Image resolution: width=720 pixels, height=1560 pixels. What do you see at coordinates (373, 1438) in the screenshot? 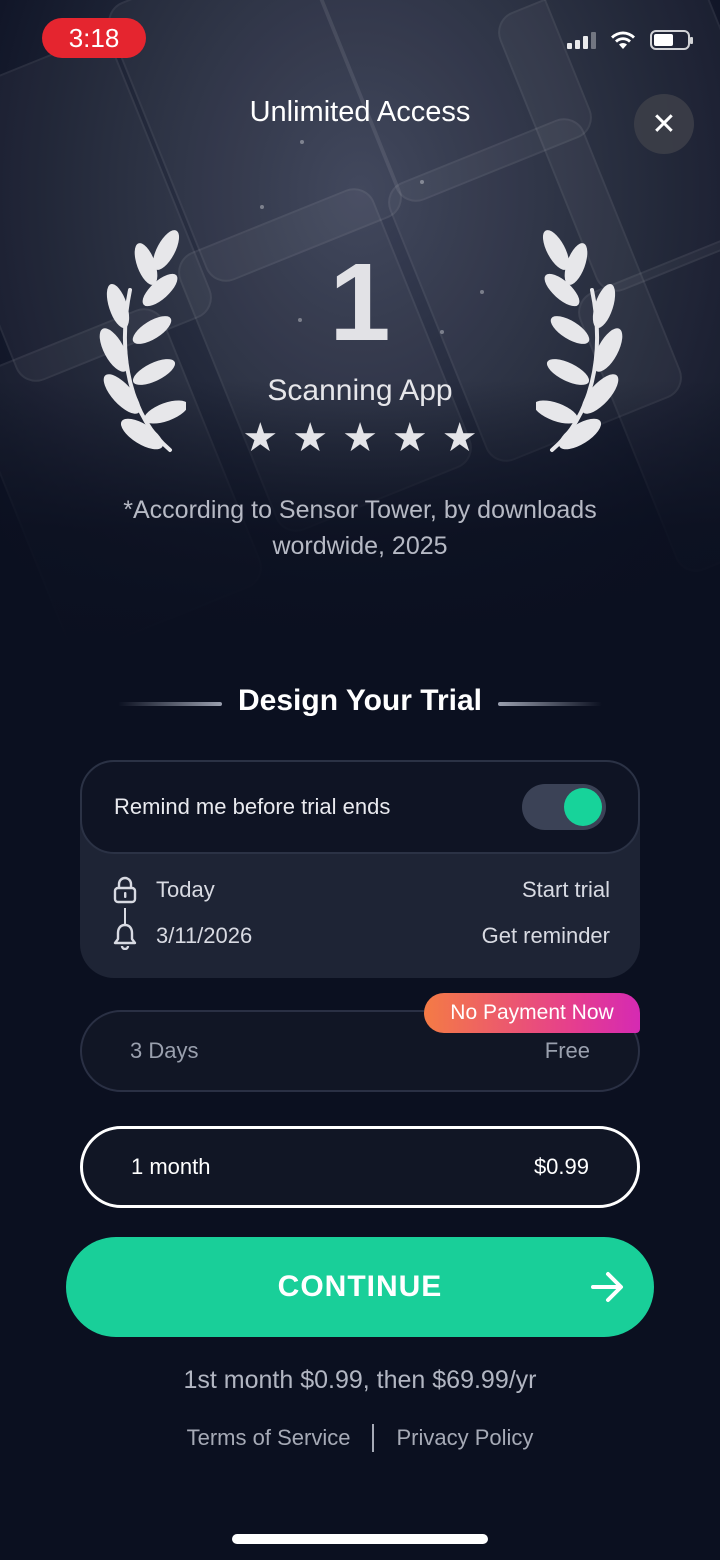
I see `link-separator` at bounding box center [373, 1438].